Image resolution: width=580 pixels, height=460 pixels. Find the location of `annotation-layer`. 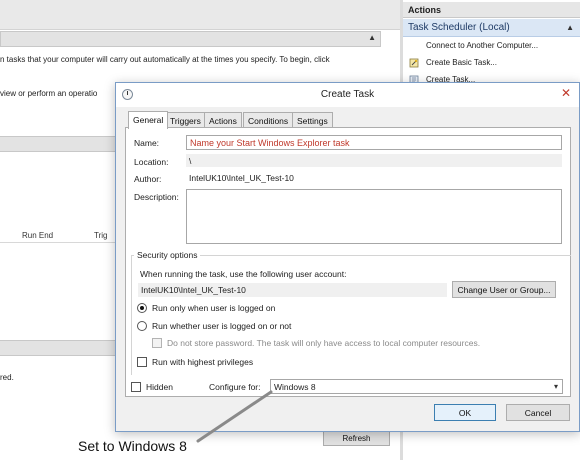

annotation-layer is located at coordinates (234, 416).